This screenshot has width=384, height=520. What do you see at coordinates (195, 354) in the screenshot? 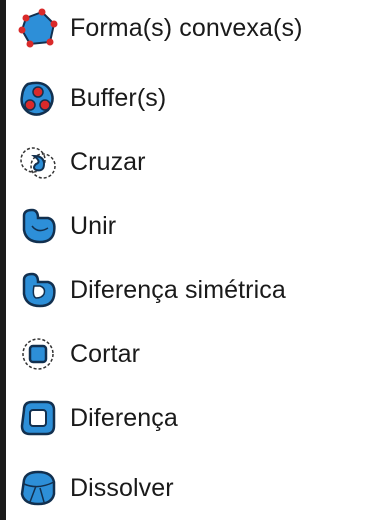
I see `menu-item-clip: Cortar` at bounding box center [195, 354].